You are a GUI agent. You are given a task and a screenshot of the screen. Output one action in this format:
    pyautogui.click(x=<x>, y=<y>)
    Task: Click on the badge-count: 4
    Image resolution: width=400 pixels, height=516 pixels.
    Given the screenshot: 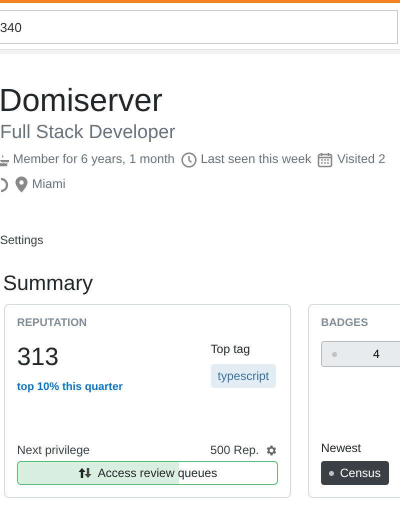 What is the action you would take?
    pyautogui.click(x=360, y=354)
    